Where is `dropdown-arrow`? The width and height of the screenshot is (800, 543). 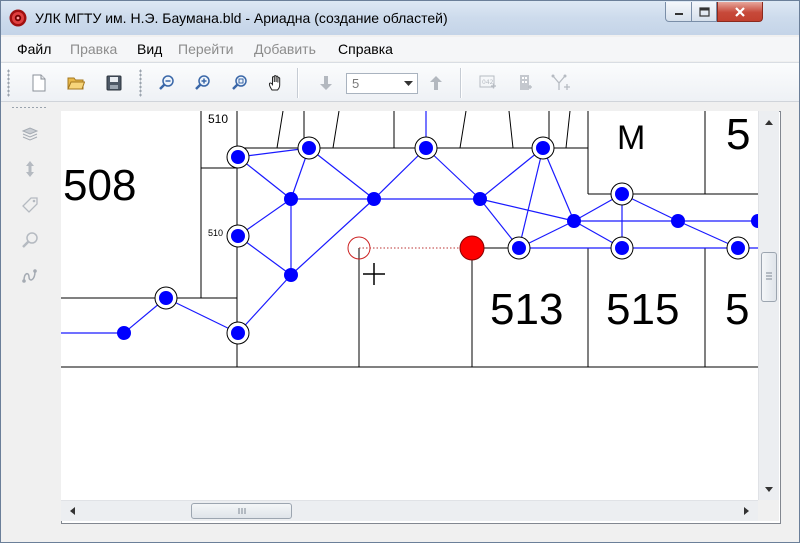 dropdown-arrow is located at coordinates (408, 83).